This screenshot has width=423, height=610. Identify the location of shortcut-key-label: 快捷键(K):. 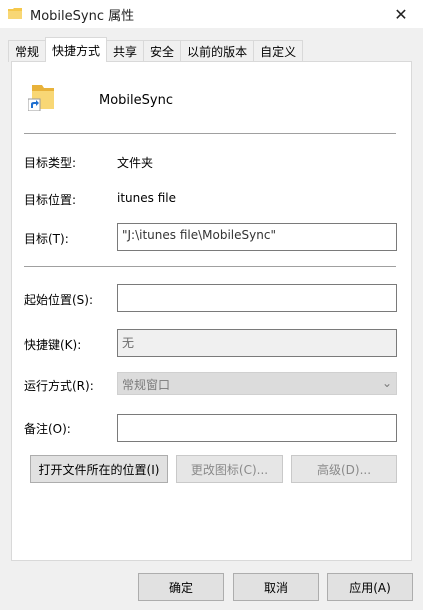
(53, 345).